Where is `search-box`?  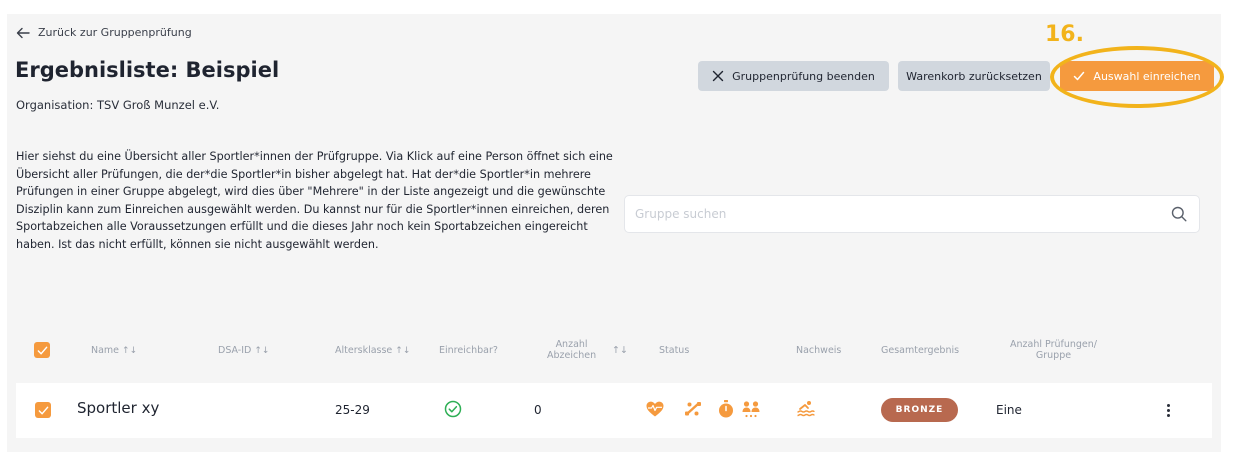
search-box is located at coordinates (912, 214).